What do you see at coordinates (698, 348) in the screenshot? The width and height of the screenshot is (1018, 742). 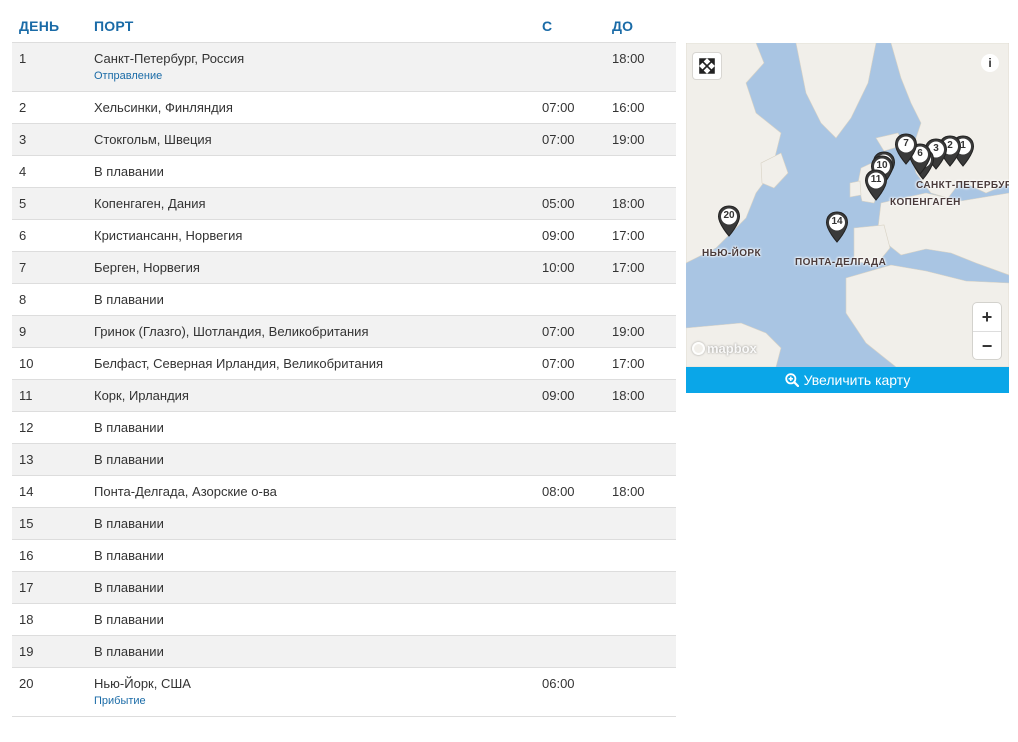 I see `mapbox-logo-icon` at bounding box center [698, 348].